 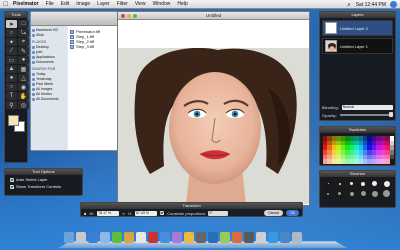 What do you see at coordinates (50, 4) in the screenshot?
I see `menu-file: File` at bounding box center [50, 4].